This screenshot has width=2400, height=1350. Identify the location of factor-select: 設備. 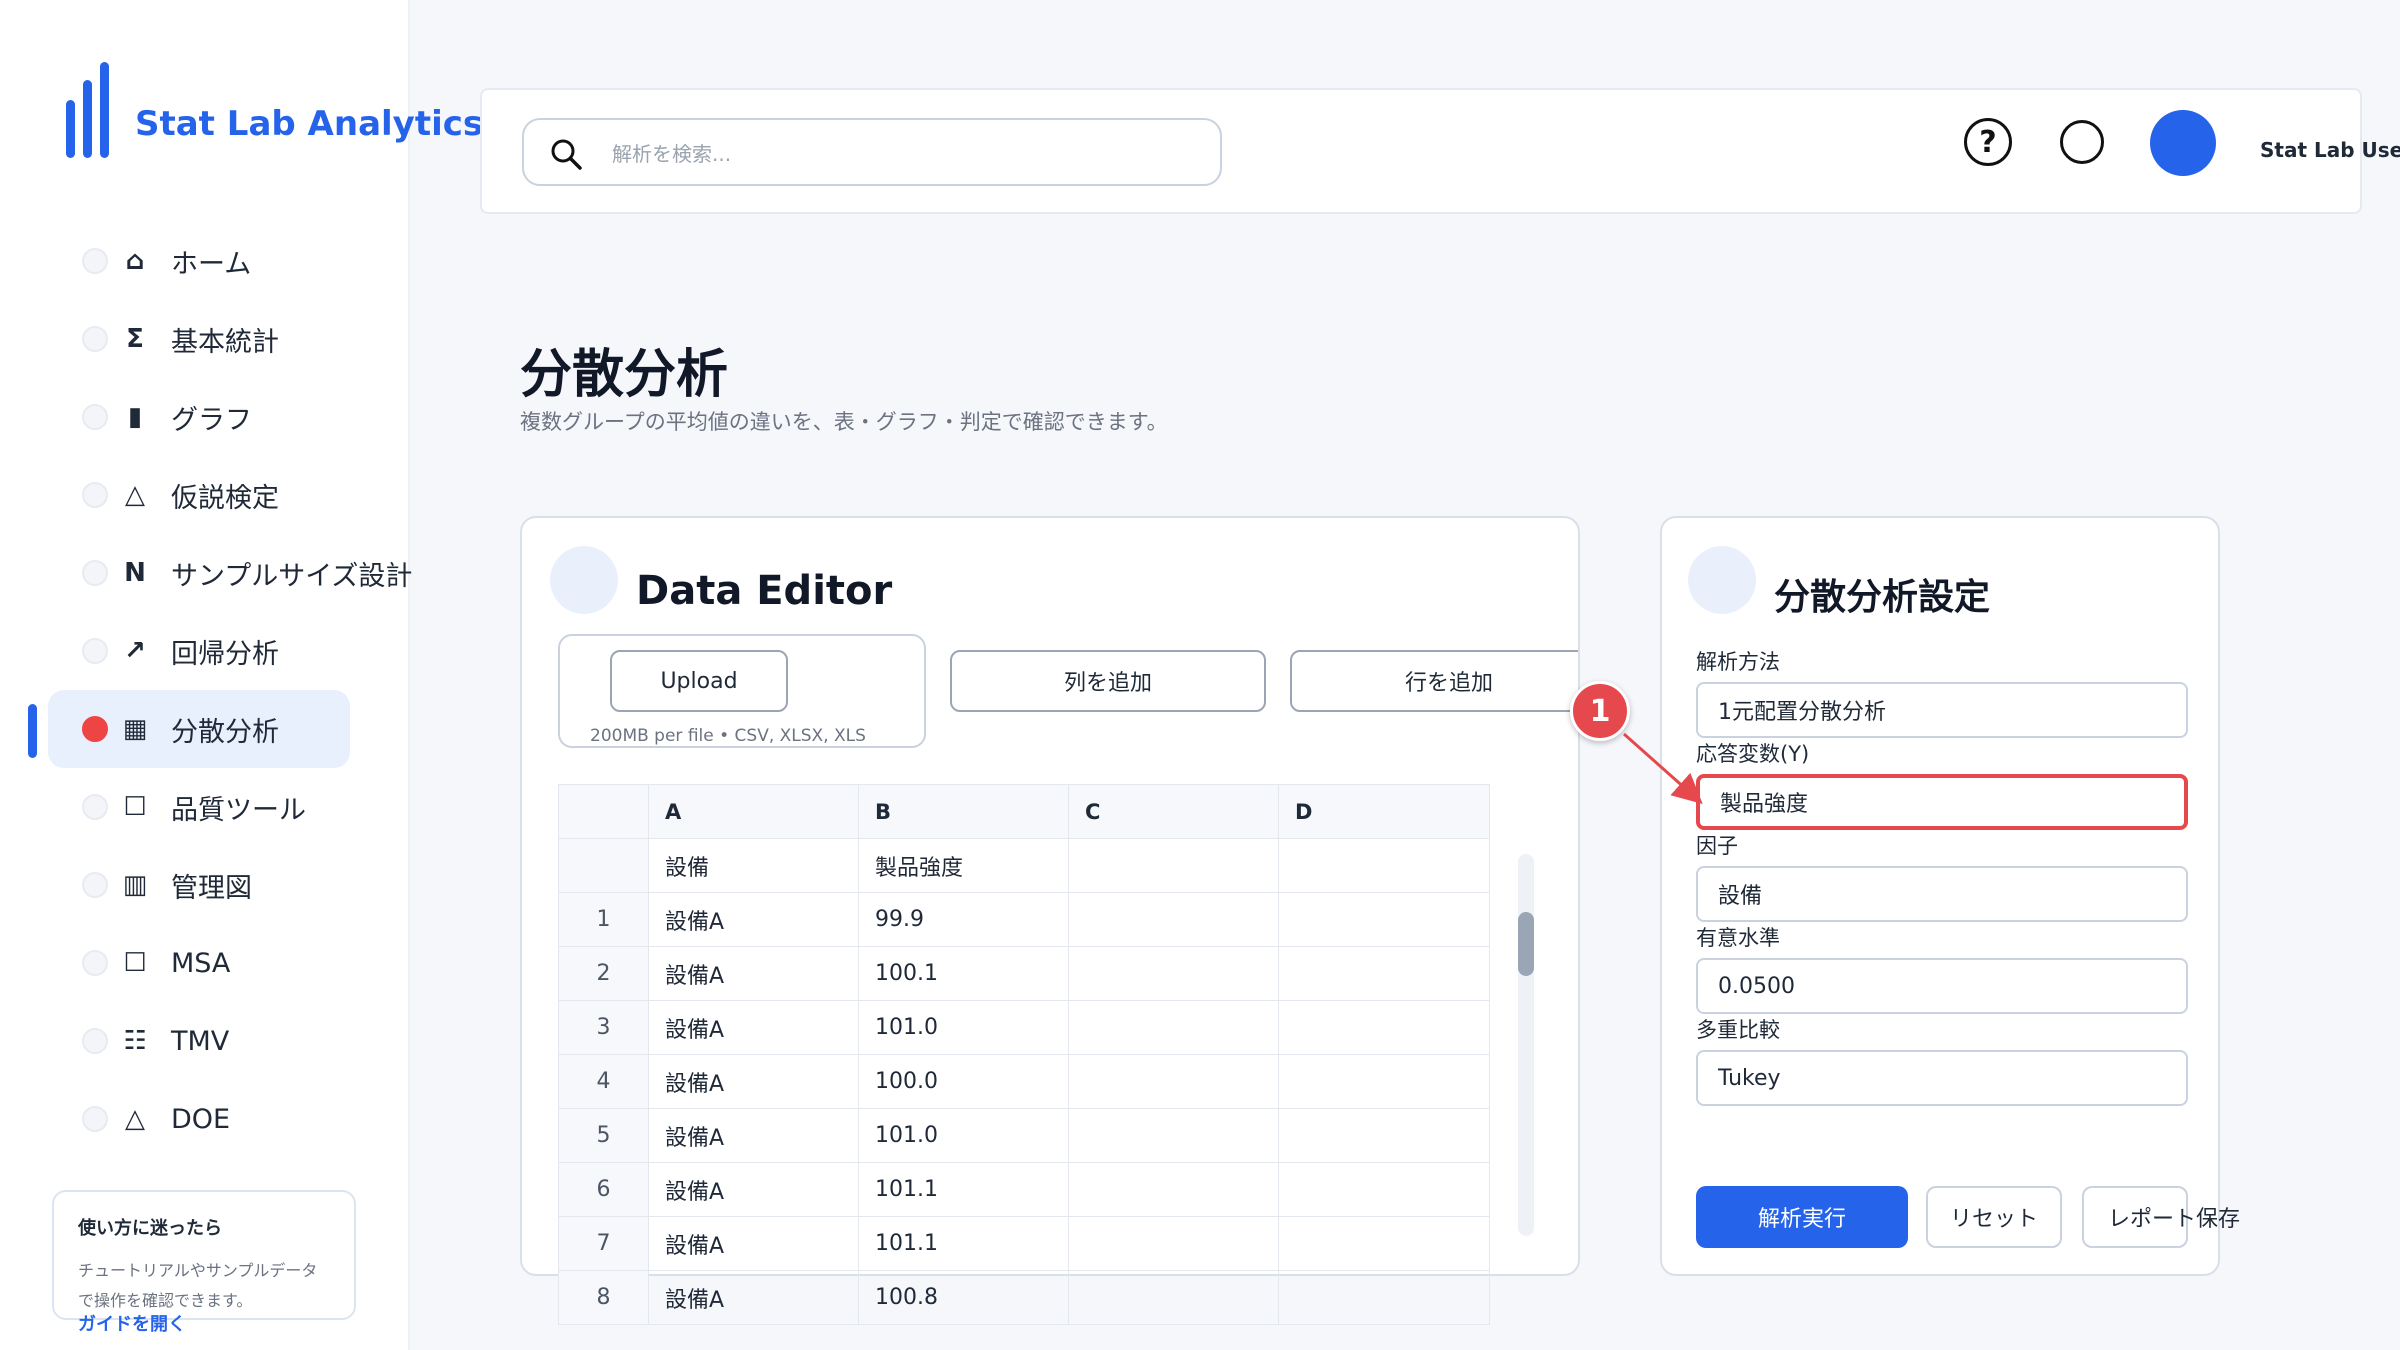
(1942, 894).